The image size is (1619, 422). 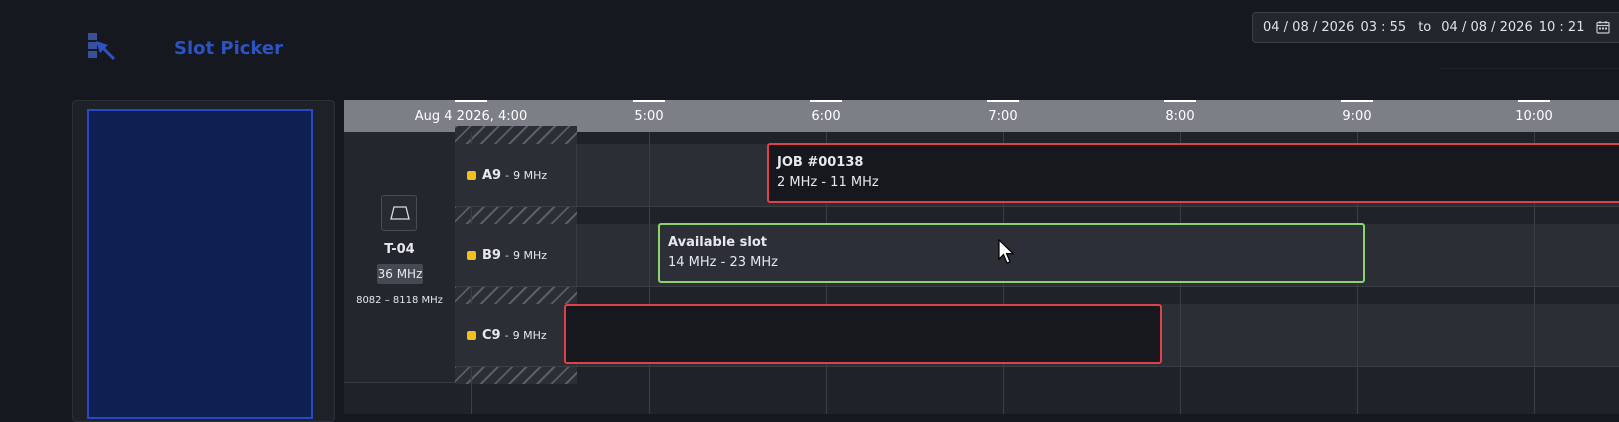 What do you see at coordinates (471, 116) in the screenshot?
I see `tick-label: Aug 4 2026, 4:00` at bounding box center [471, 116].